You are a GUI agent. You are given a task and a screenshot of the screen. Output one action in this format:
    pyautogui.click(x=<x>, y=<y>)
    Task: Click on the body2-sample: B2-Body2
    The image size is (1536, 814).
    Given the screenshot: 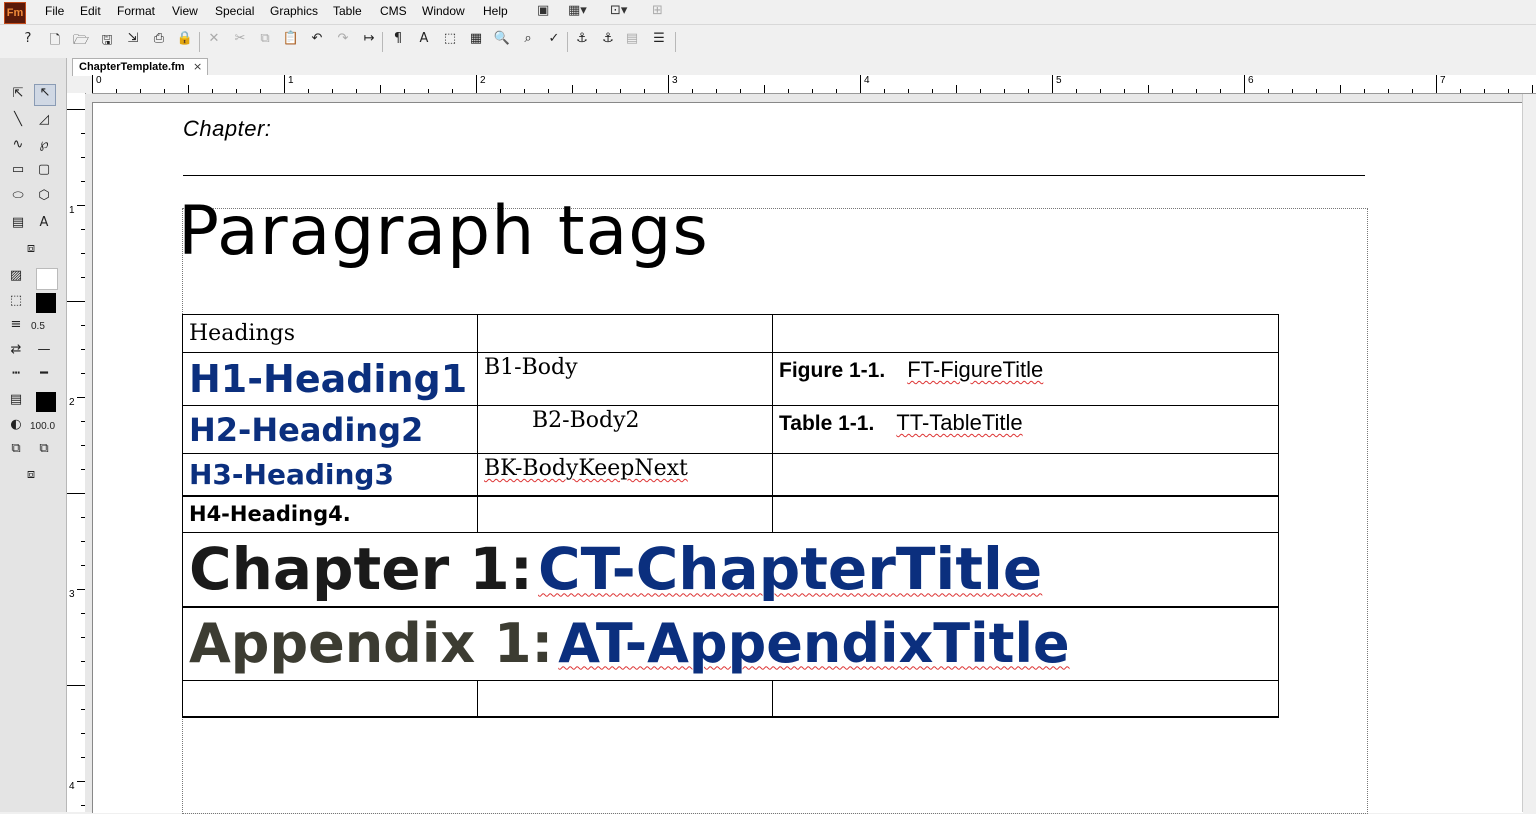 What is the action you would take?
    pyautogui.click(x=625, y=429)
    